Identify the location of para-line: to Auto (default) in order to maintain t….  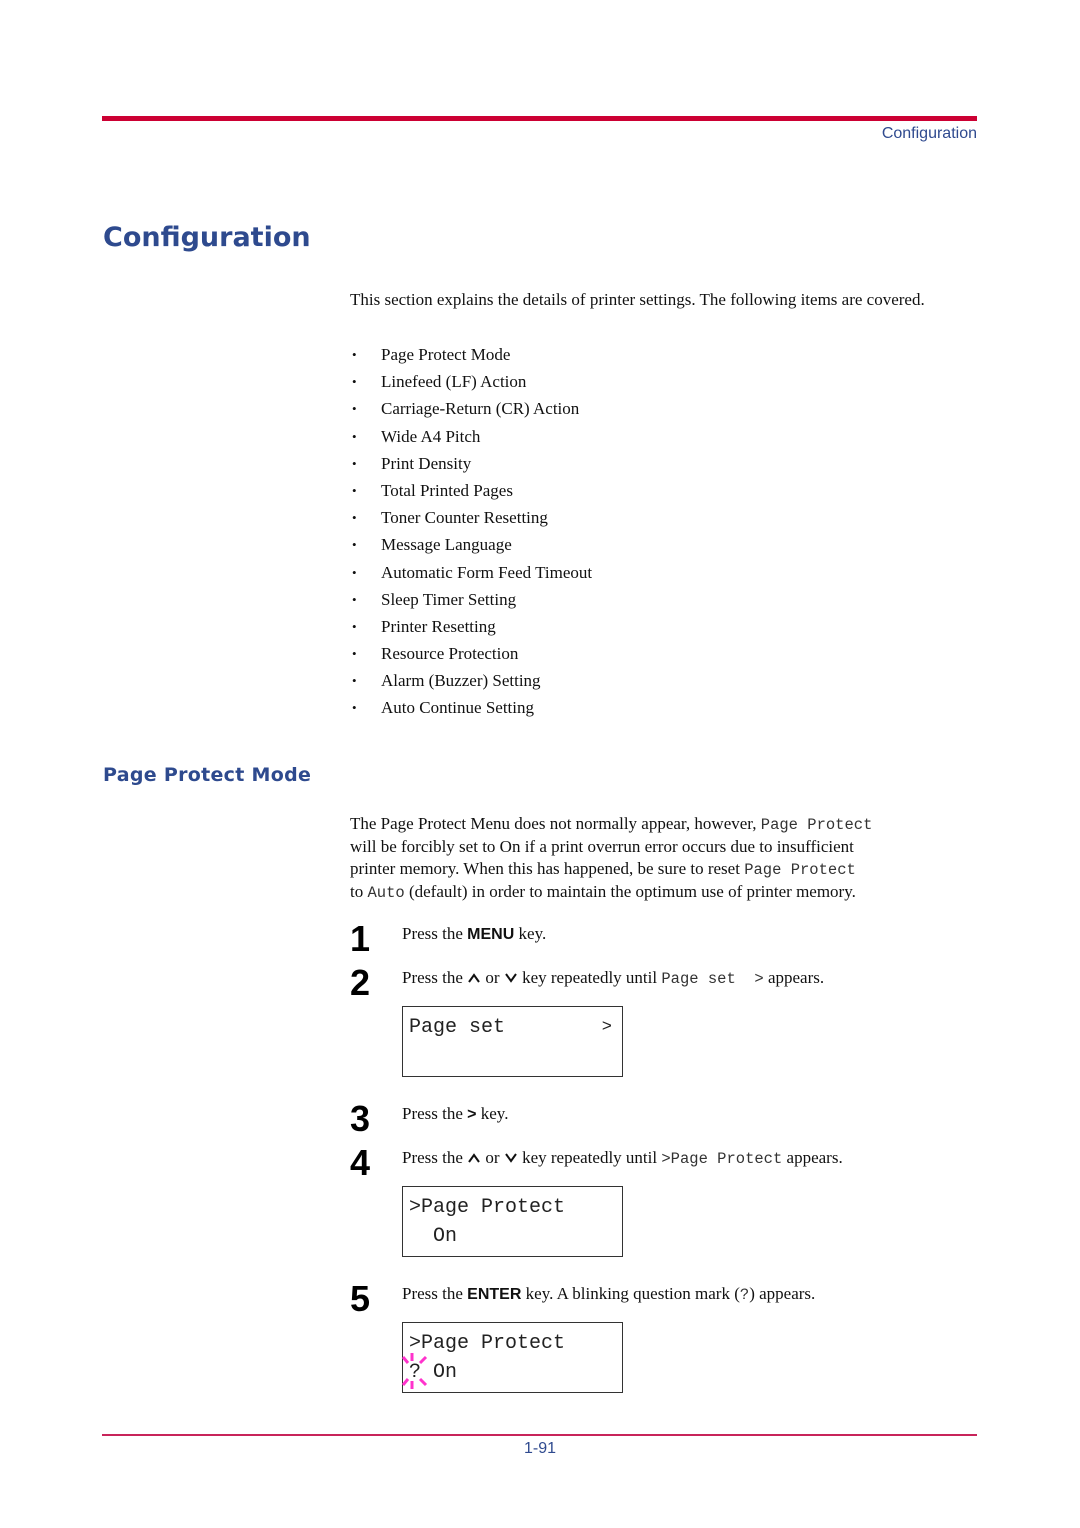
(665, 892).